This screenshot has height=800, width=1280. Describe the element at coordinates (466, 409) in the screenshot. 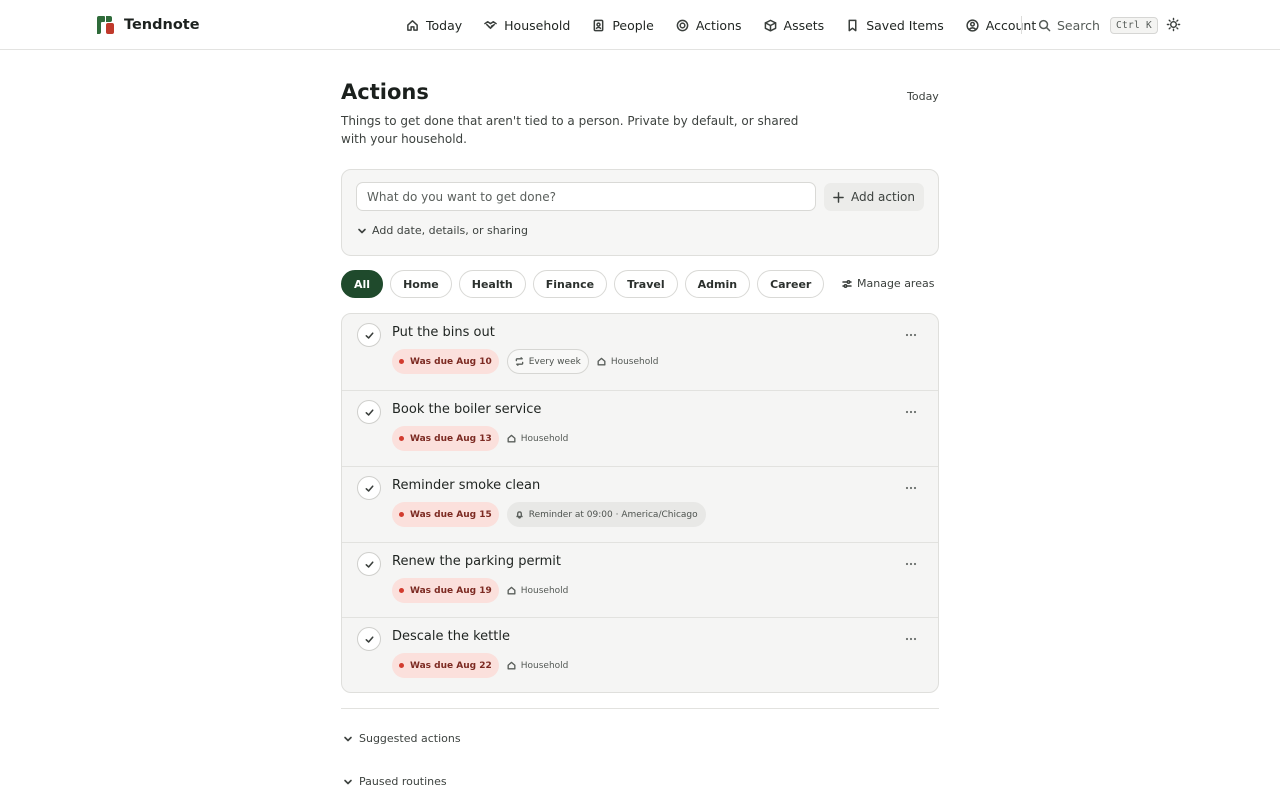

I see `action-title: Book the boiler service` at that location.